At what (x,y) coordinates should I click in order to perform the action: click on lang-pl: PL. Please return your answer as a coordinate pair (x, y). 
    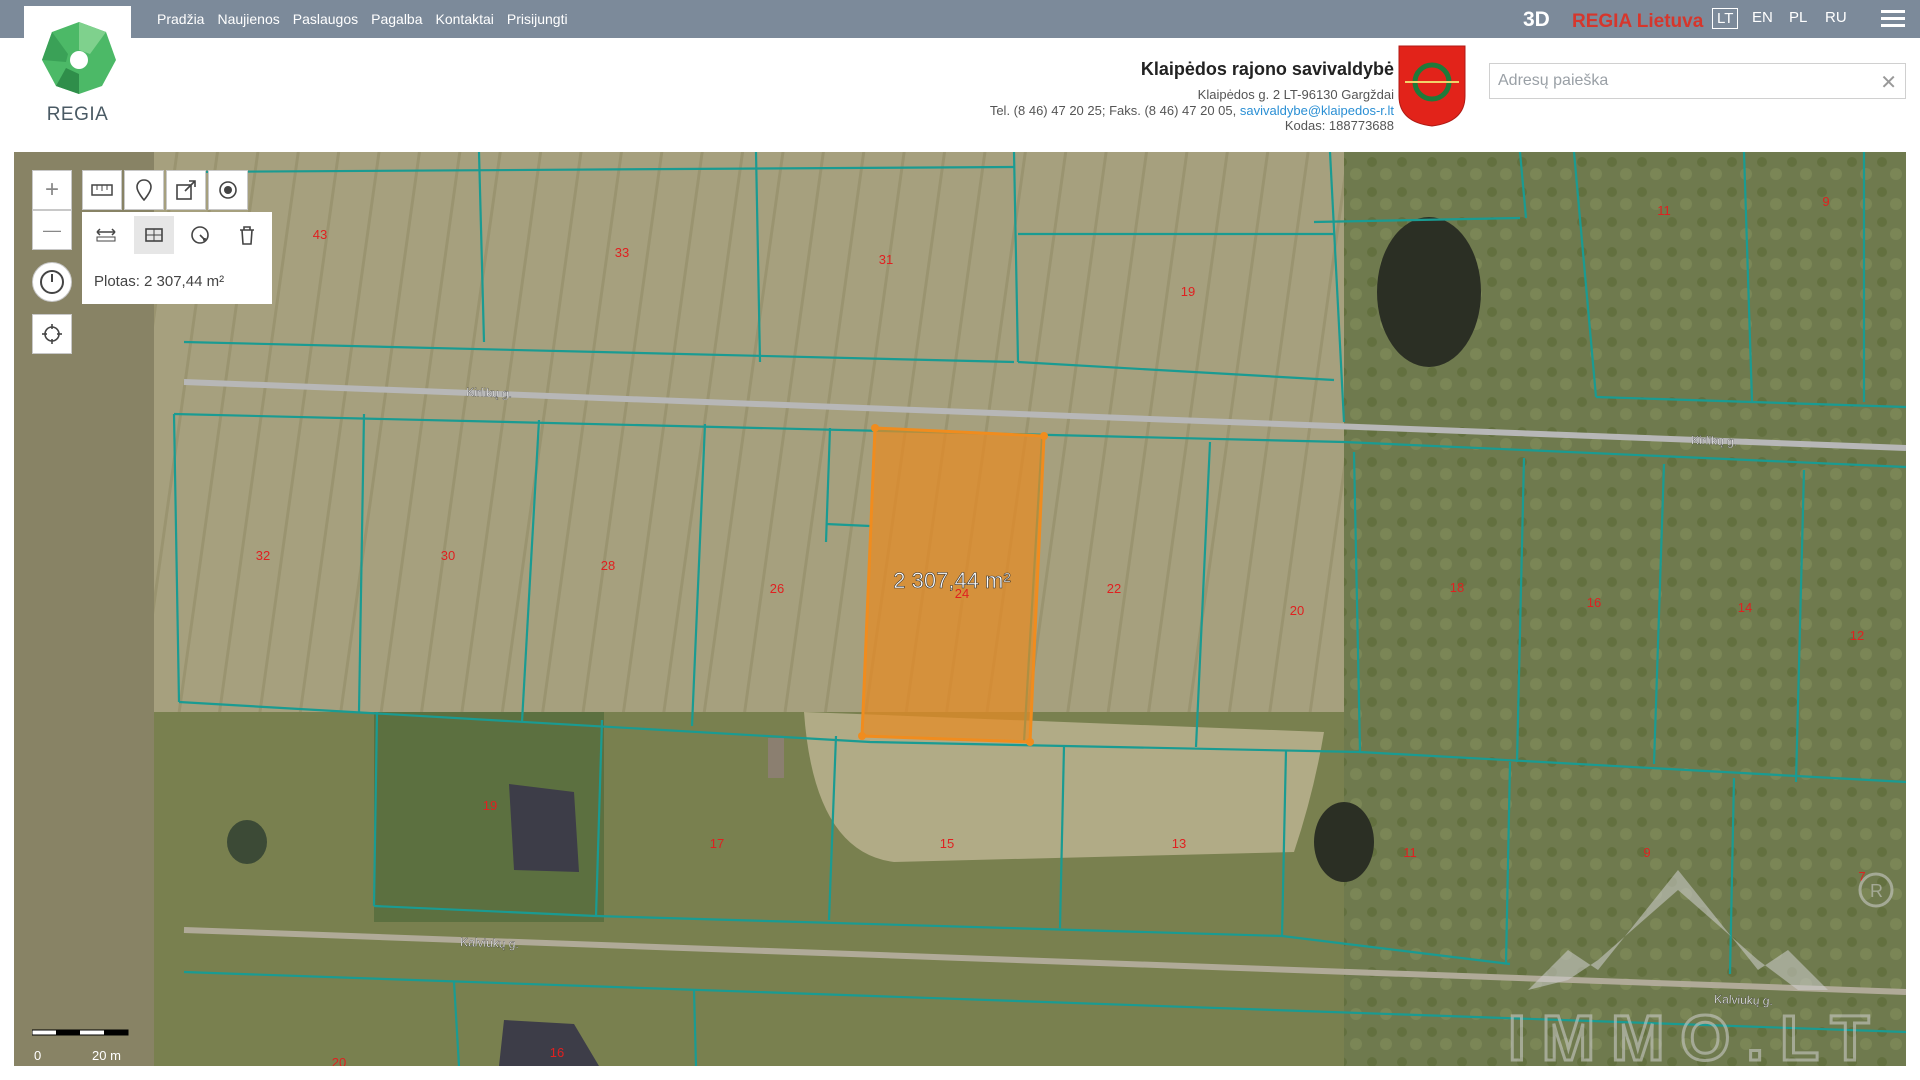
    Looking at the image, I should click on (1798, 17).